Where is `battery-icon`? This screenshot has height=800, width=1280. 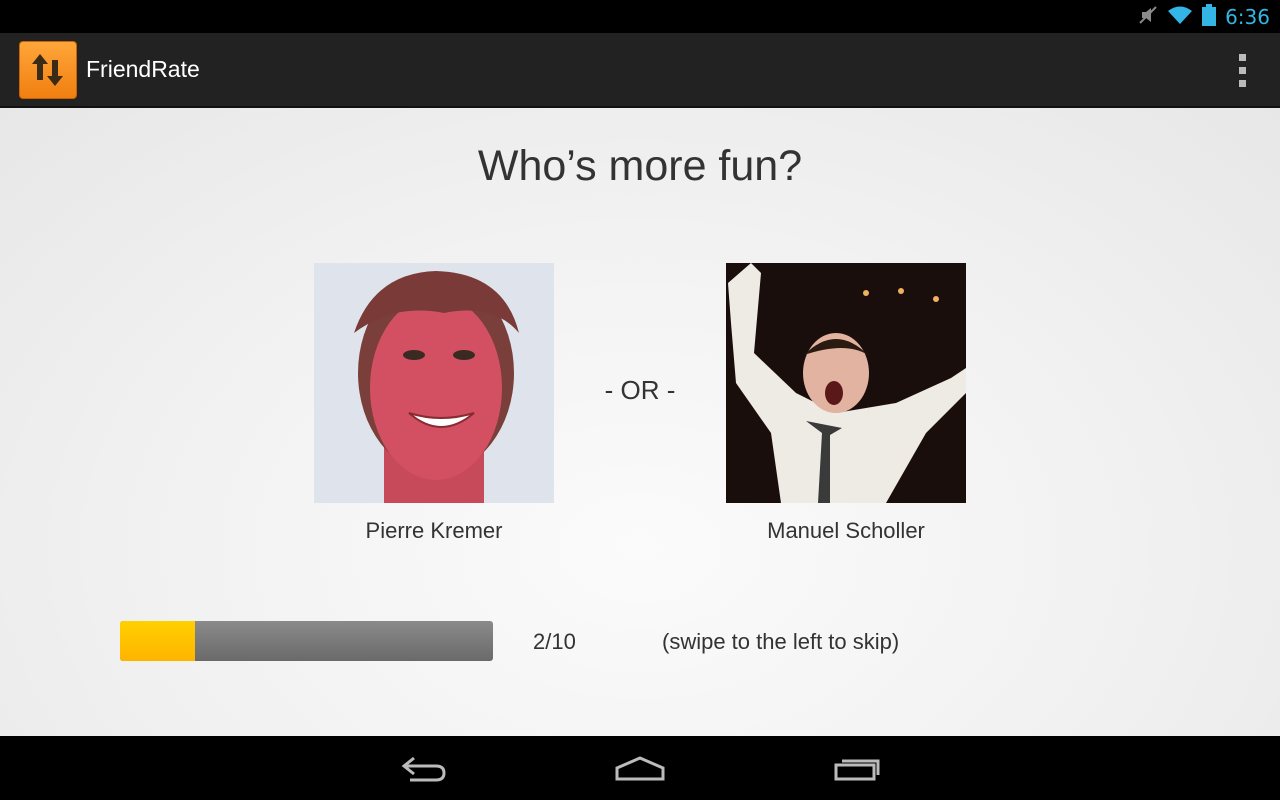 battery-icon is located at coordinates (1209, 16).